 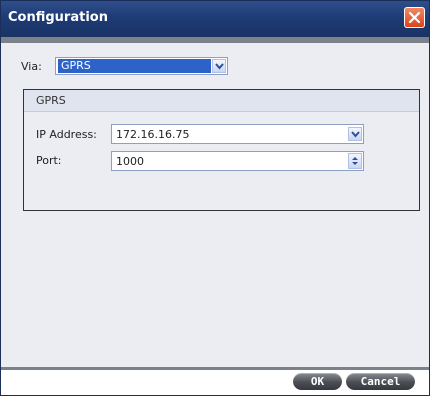 I want to click on close-icon, so click(x=414, y=17).